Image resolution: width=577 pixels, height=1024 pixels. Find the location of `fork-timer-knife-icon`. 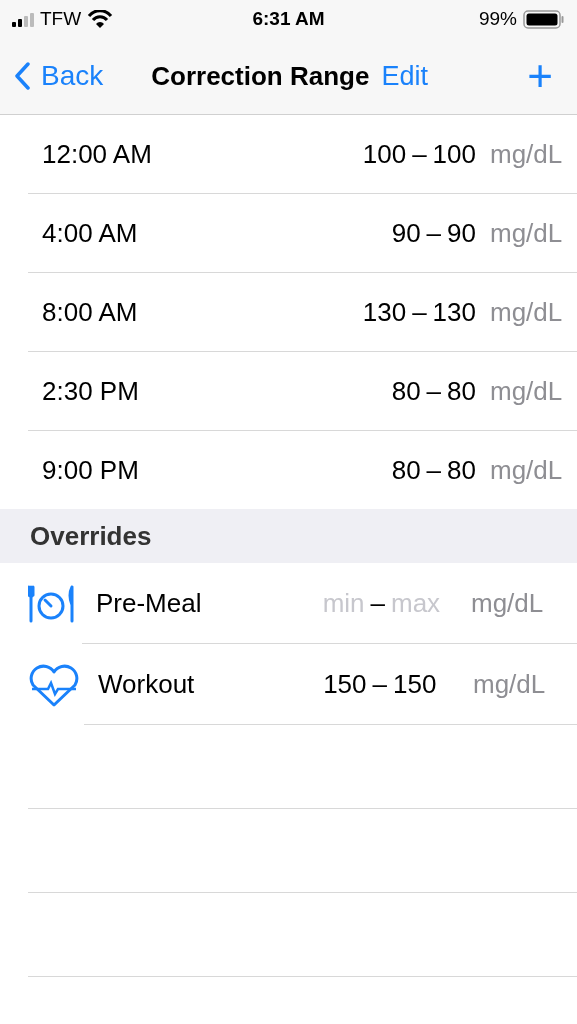

fork-timer-knife-icon is located at coordinates (51, 603).